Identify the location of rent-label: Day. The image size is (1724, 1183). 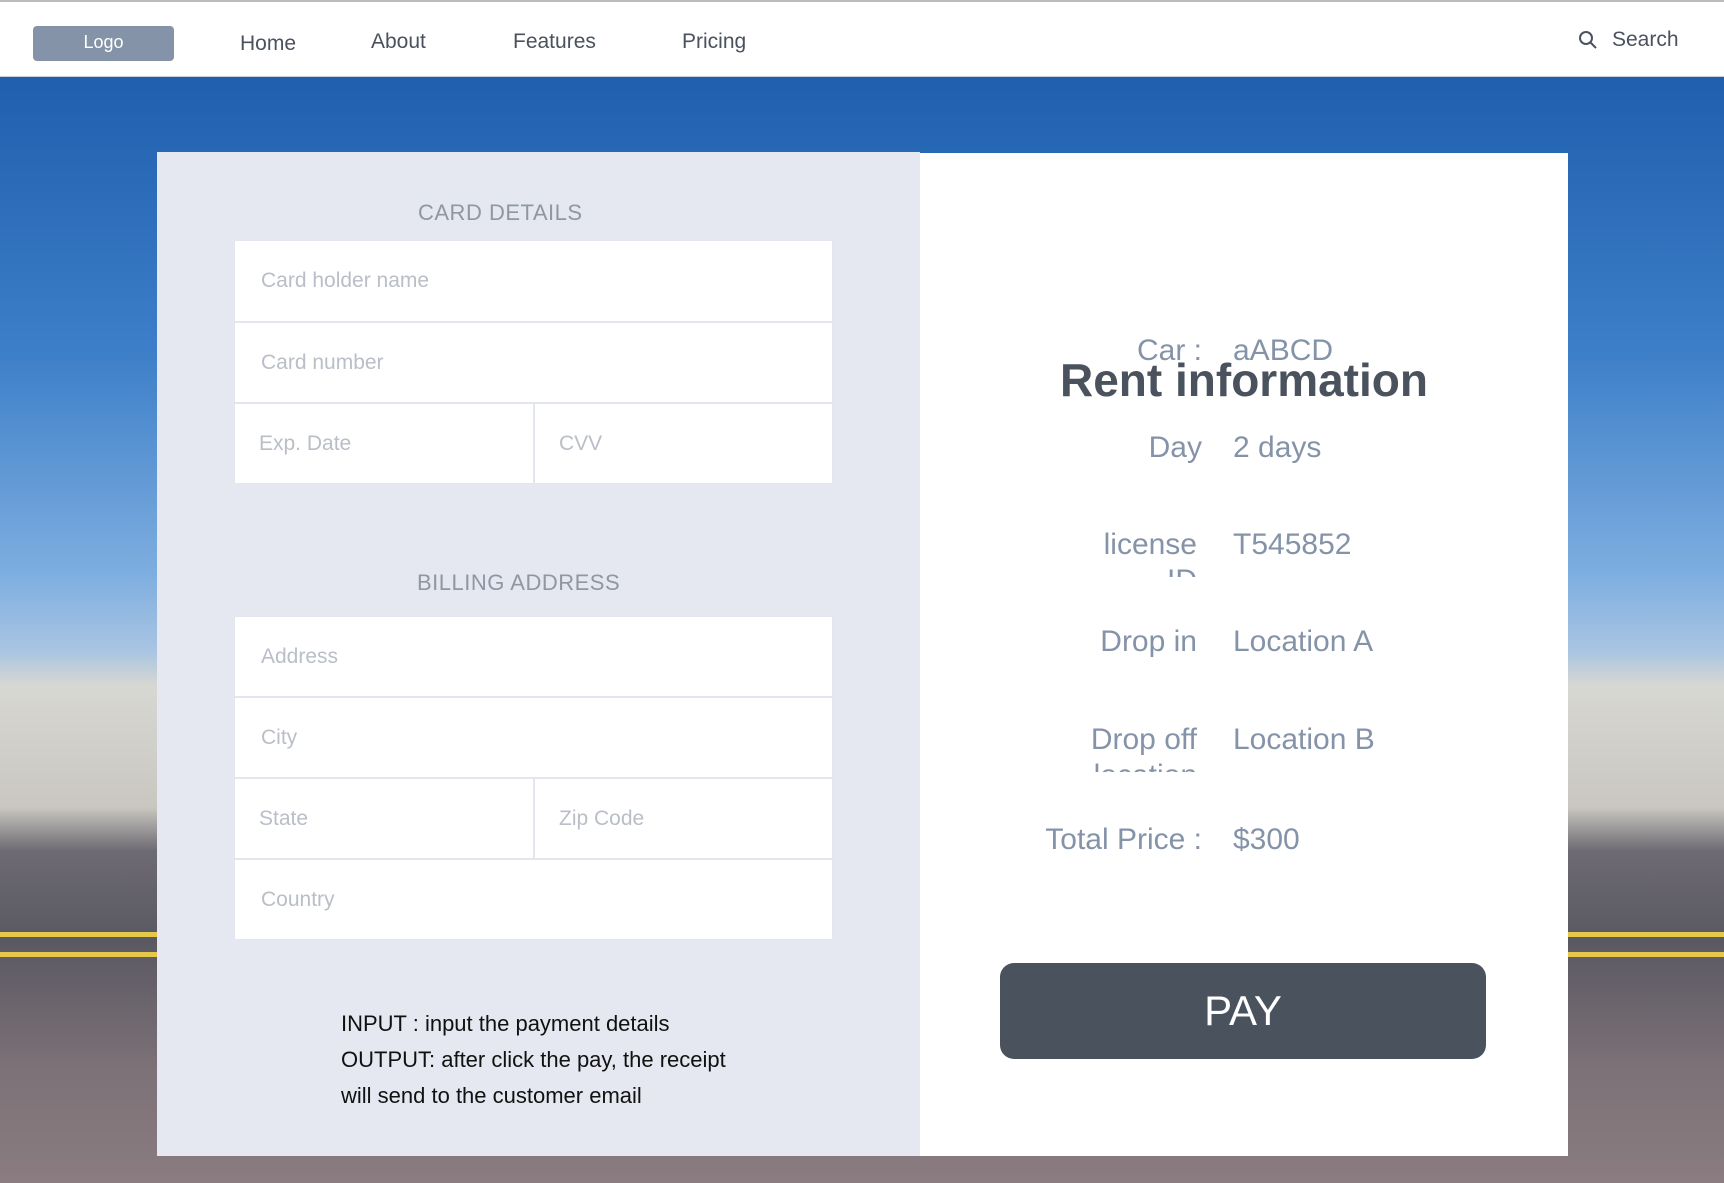
(1175, 447).